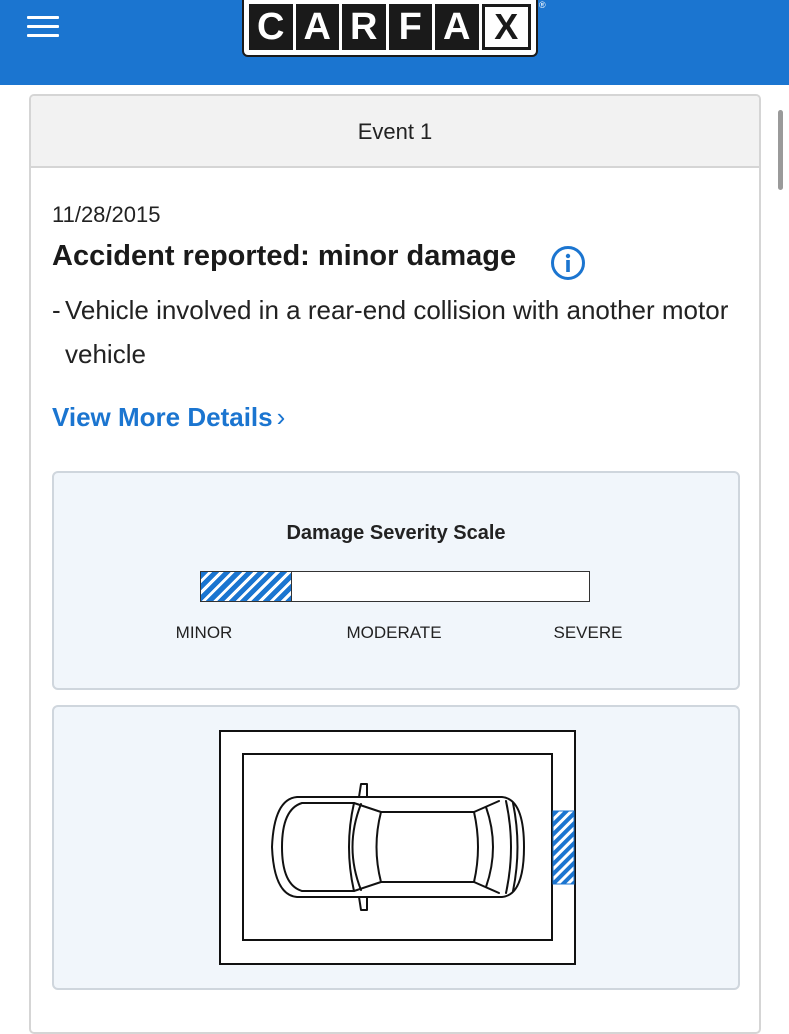  What do you see at coordinates (106, 214) in the screenshot?
I see `event-date: 11/28/2015` at bounding box center [106, 214].